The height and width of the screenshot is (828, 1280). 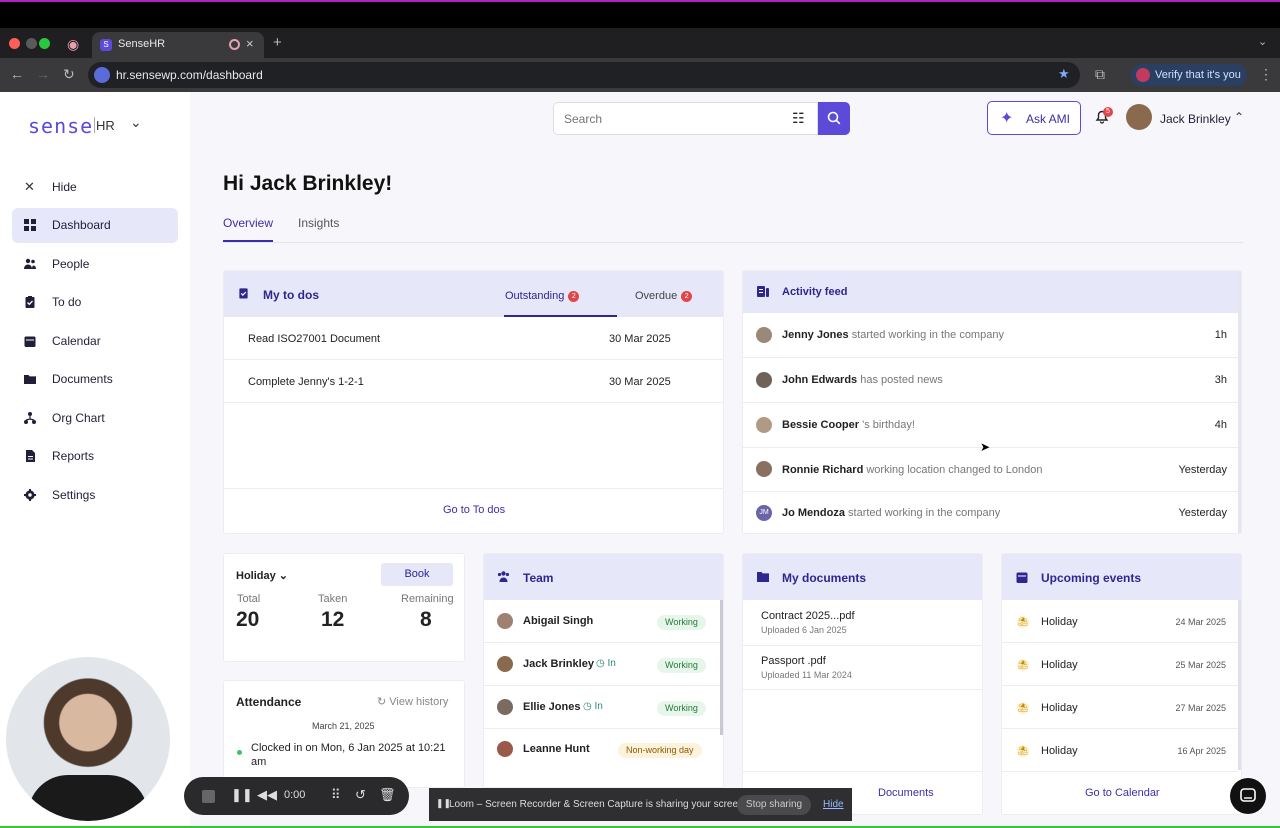 I want to click on extensions-icon: ⧉, so click(x=1100, y=74).